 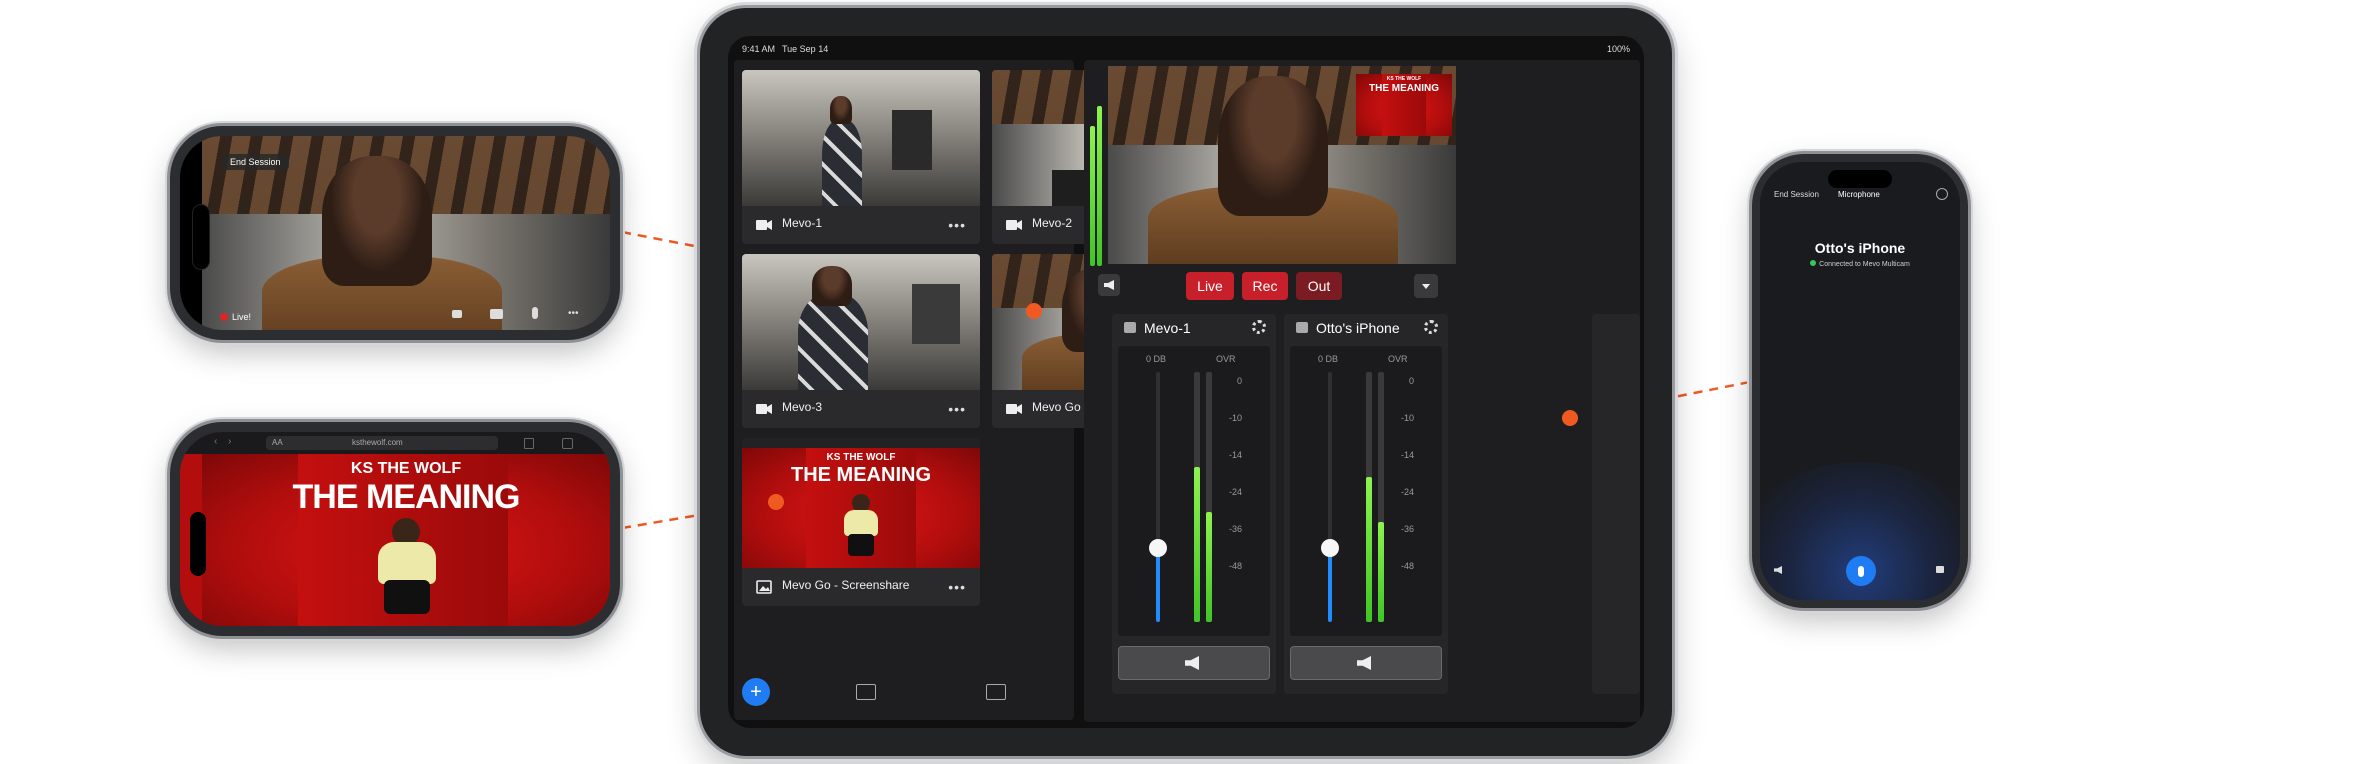 What do you see at coordinates (802, 407) in the screenshot?
I see `source-label: Mevo-3` at bounding box center [802, 407].